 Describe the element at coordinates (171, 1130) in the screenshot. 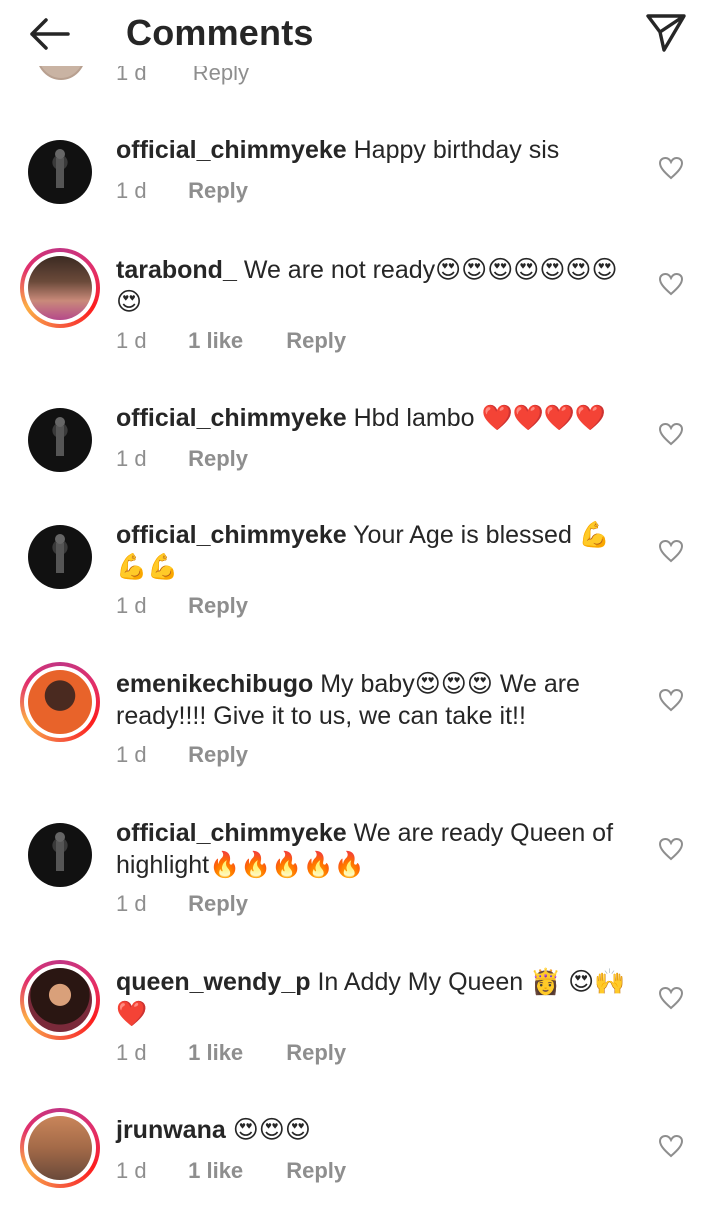

I see `comment-username: jrunwana` at that location.